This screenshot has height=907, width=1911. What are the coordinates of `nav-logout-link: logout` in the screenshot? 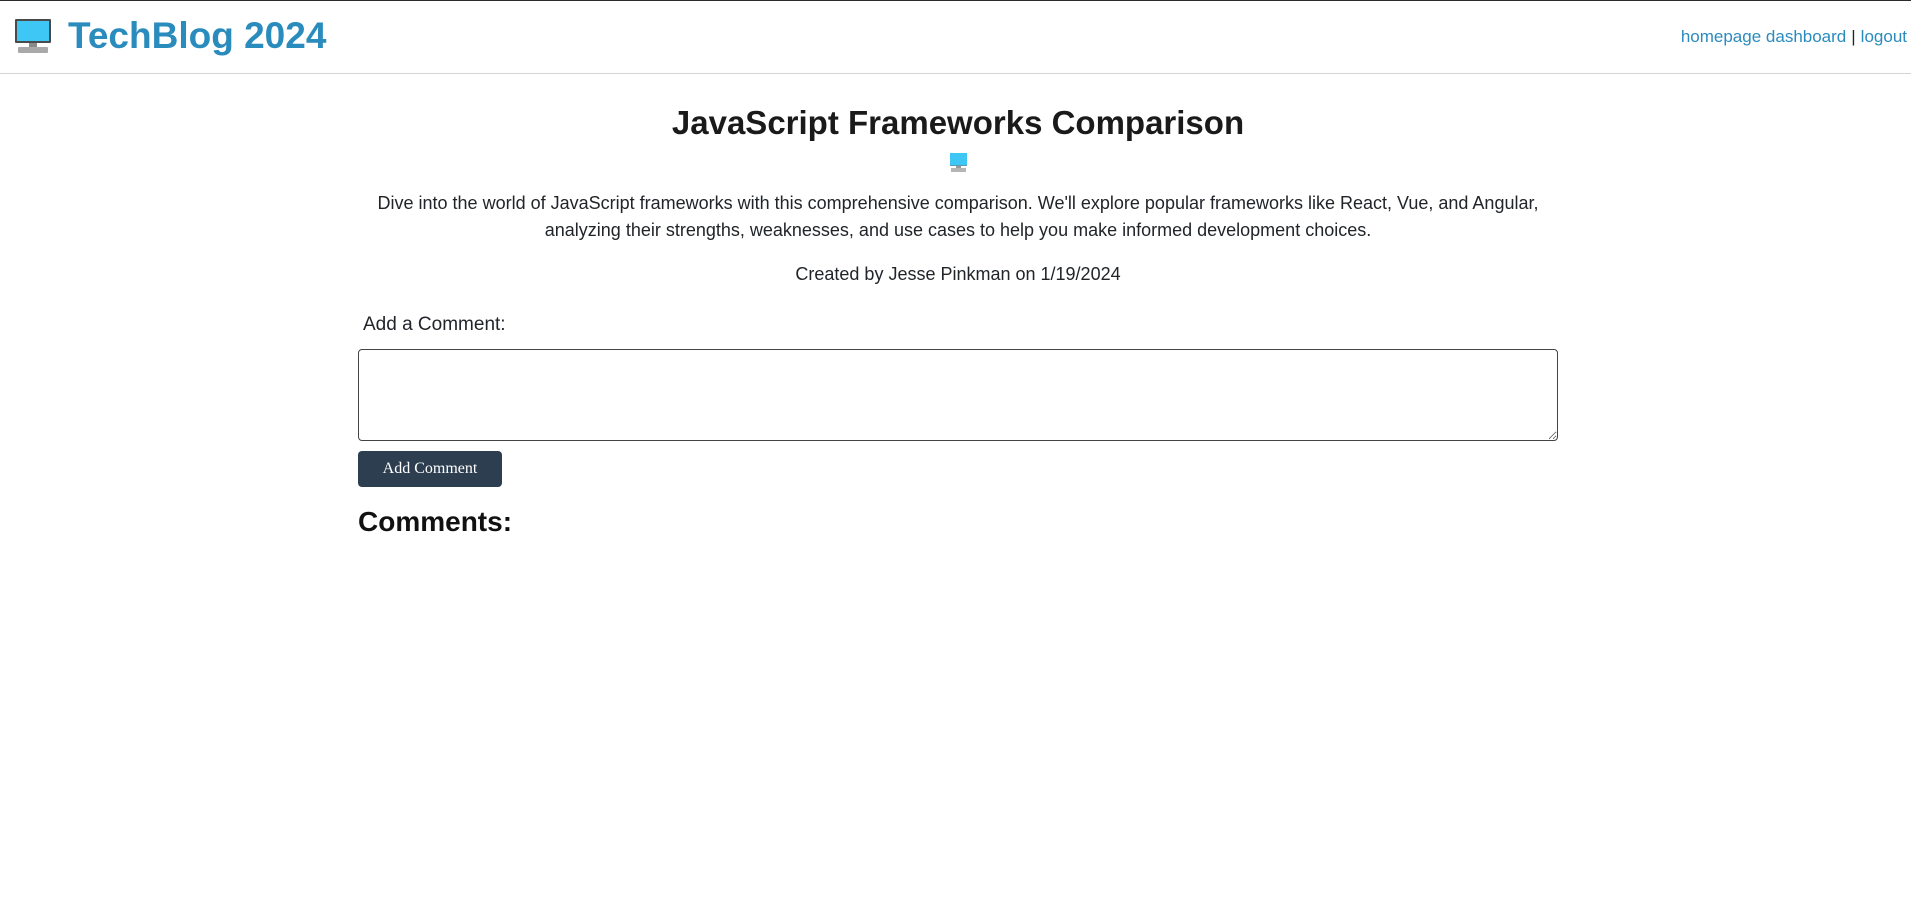 It's located at (1884, 36).